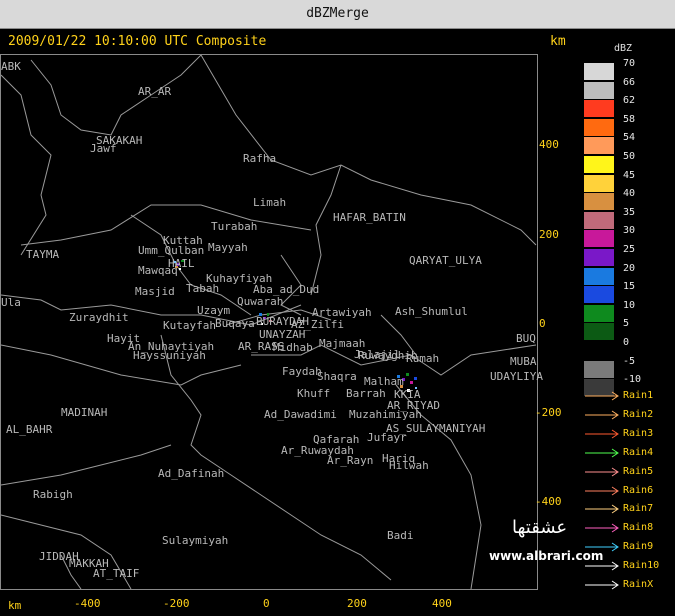 Image resolution: width=675 pixels, height=616 pixels. I want to click on place-label: Sulaymiyah, so click(195, 540).